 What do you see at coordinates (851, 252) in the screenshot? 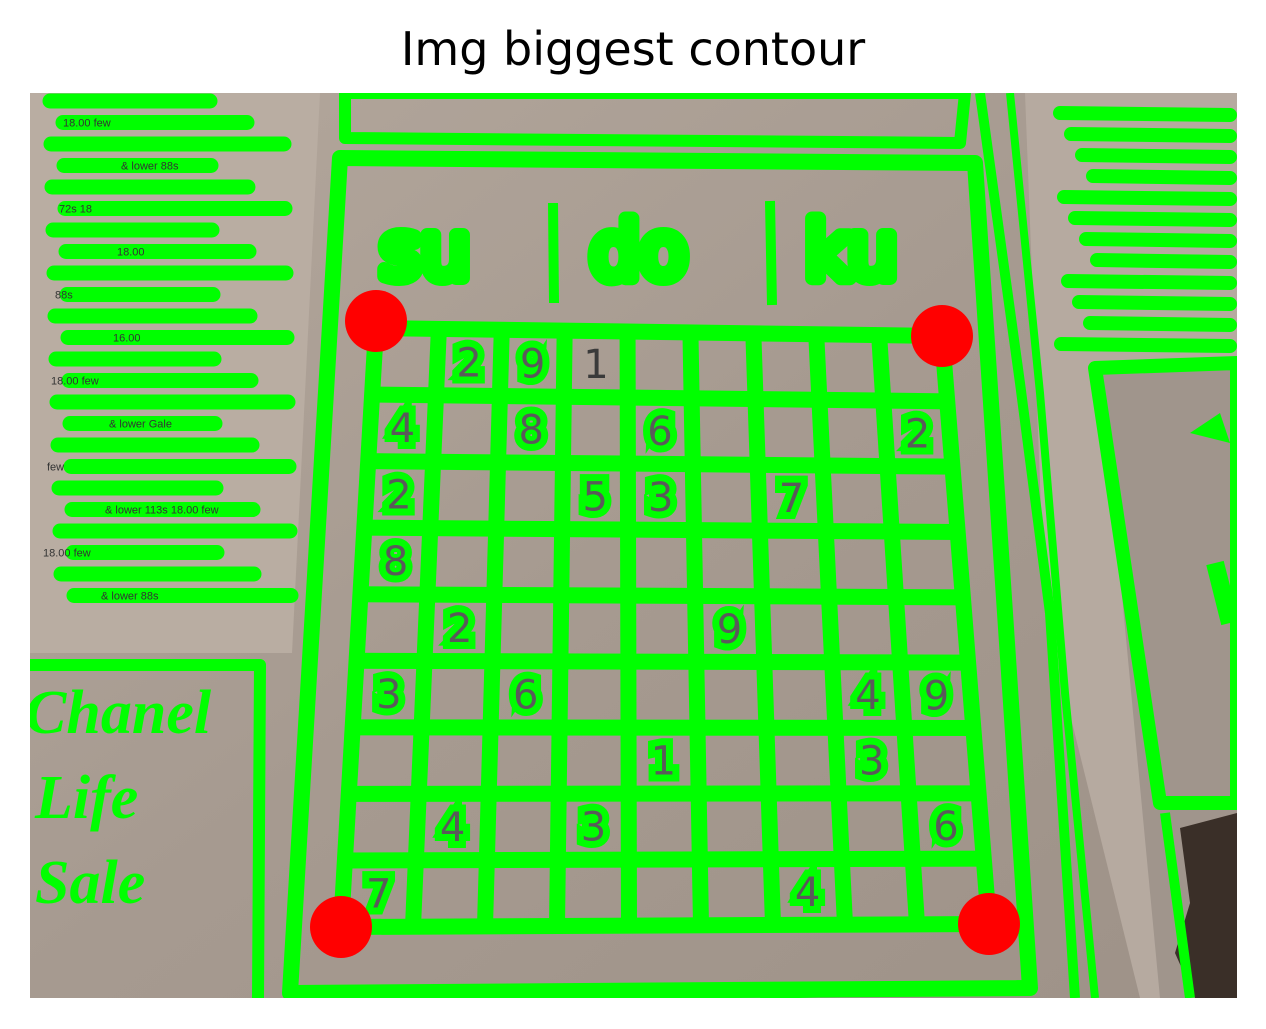
I see `heading-ku: ku` at bounding box center [851, 252].